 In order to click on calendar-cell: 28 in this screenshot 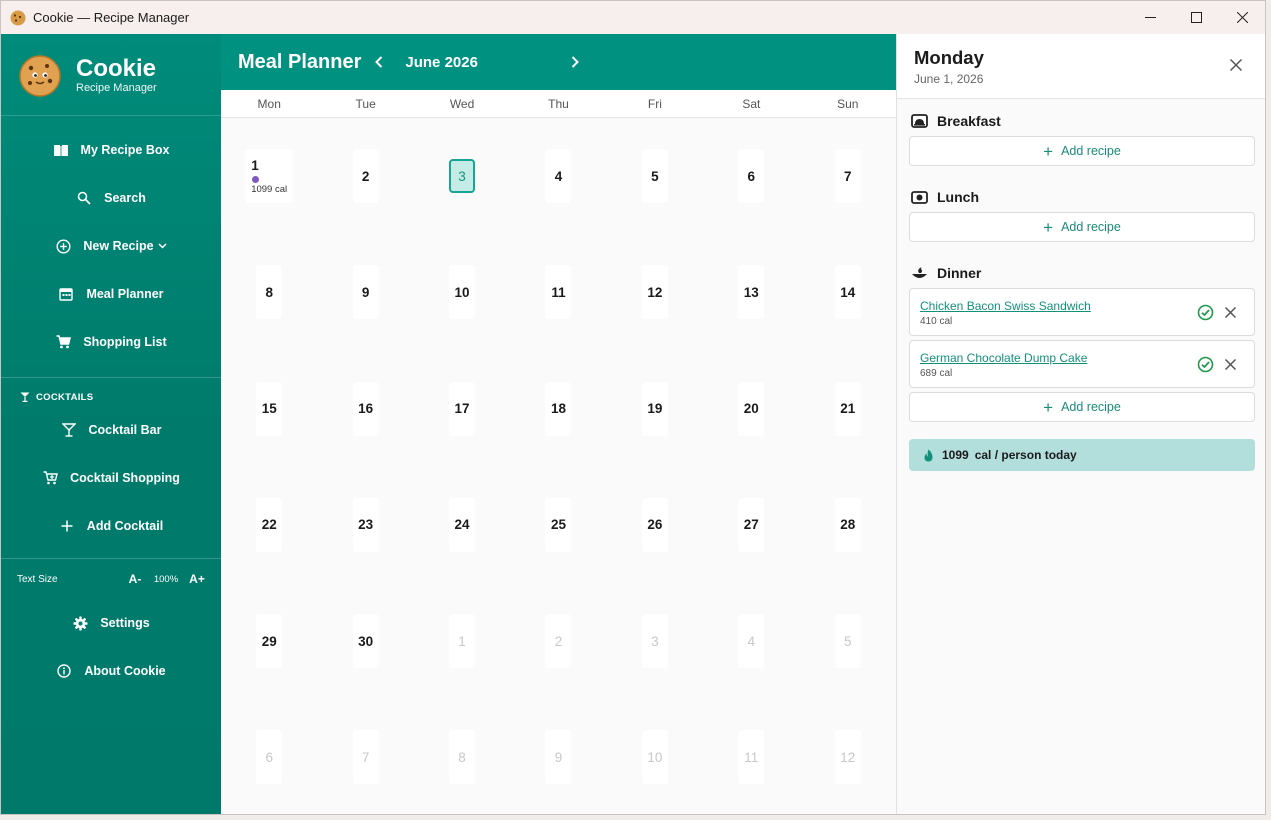, I will do `click(848, 525)`.